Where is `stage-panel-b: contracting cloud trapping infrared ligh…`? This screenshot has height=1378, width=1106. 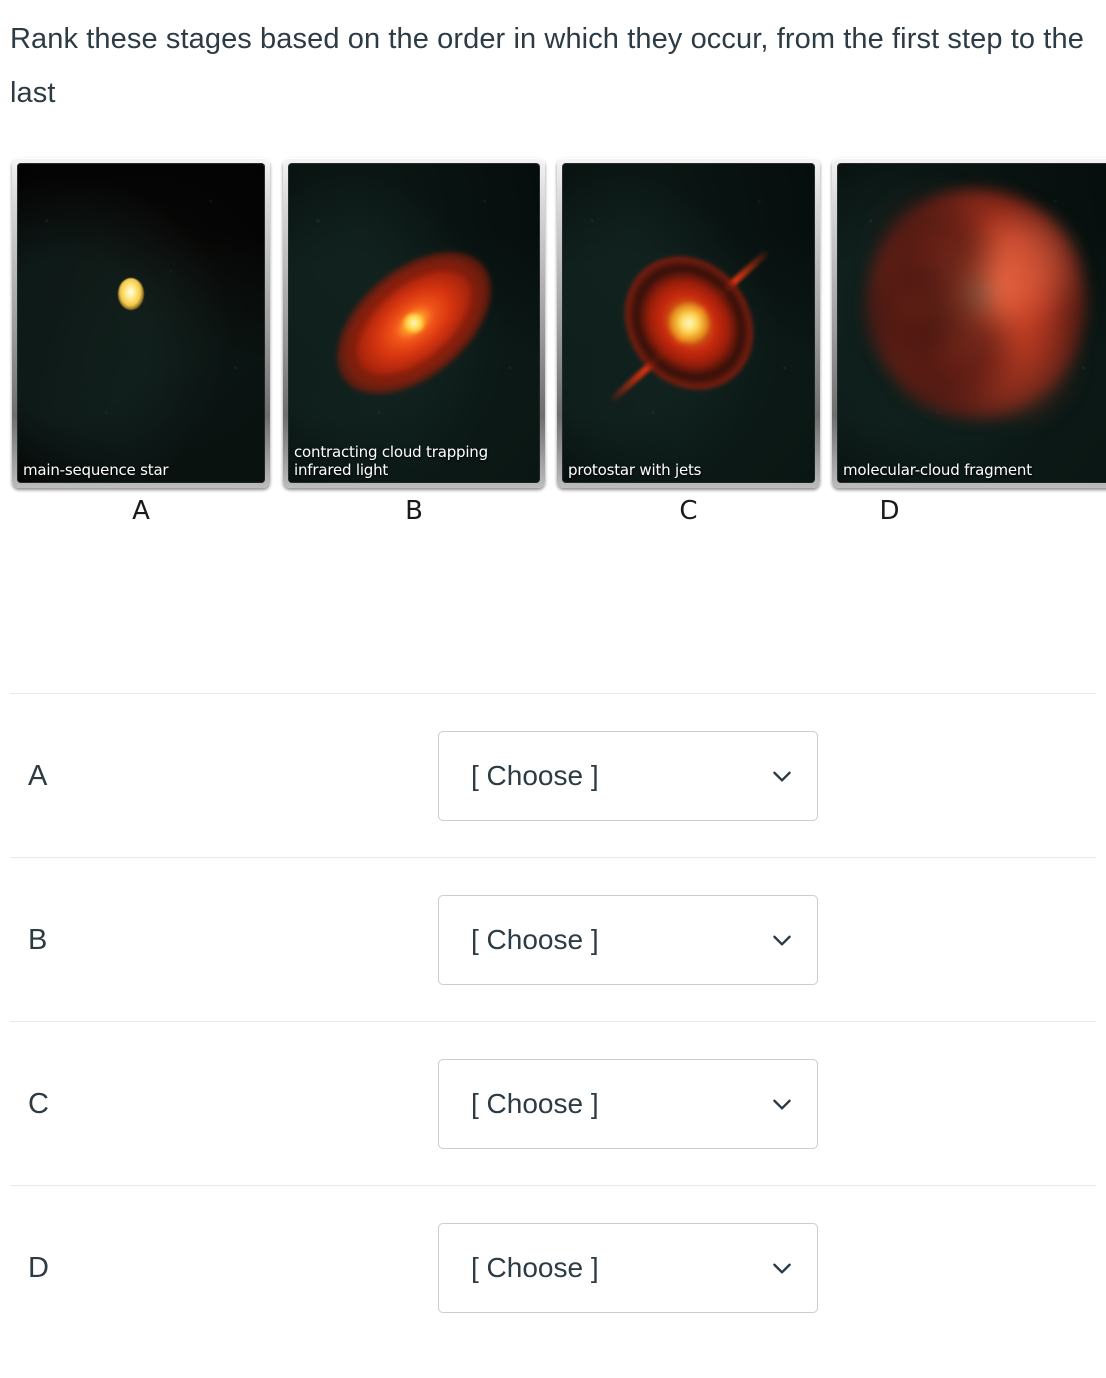
stage-panel-b: contracting cloud trapping infrared ligh… is located at coordinates (414, 342).